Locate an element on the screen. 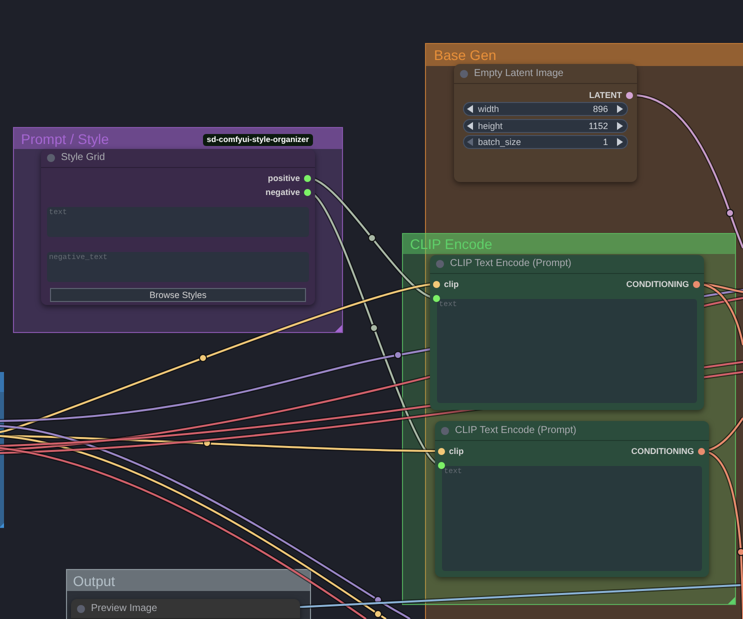  slot-label: negative is located at coordinates (283, 192).